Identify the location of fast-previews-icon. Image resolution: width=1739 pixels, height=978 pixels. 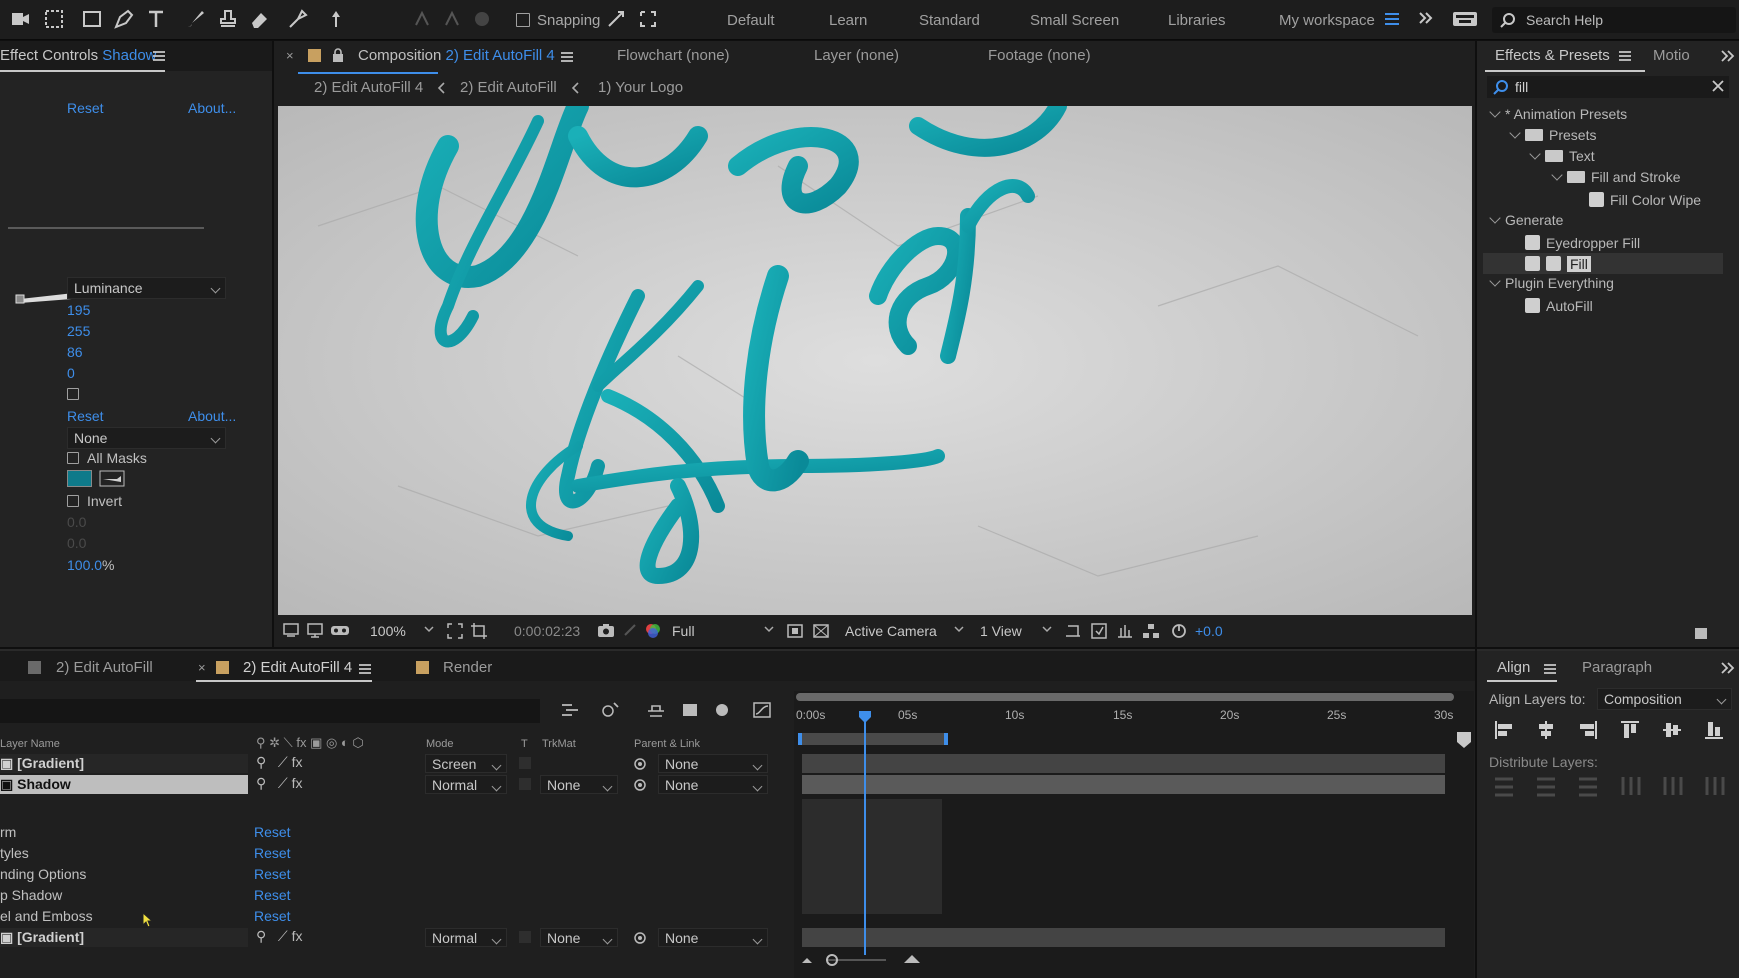
(1099, 631).